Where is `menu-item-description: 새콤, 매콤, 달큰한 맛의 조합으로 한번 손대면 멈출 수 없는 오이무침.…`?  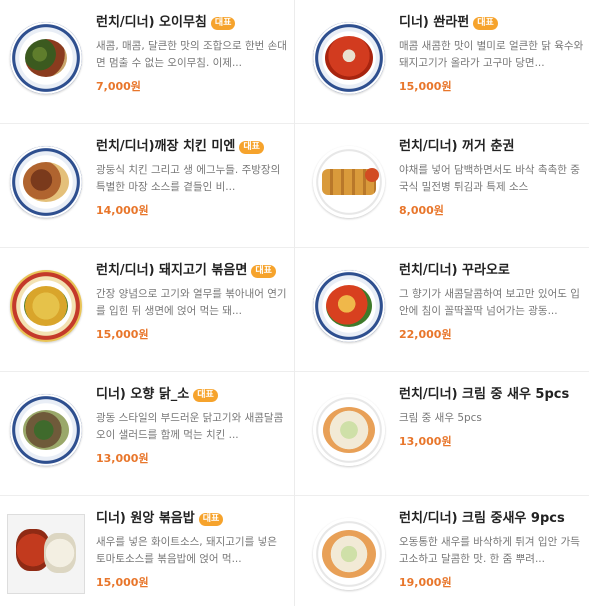
menu-item-description: 새콤, 매콤, 달큰한 맛의 조합으로 한번 손대면 멈출 수 없는 오이무침.… is located at coordinates (191, 54).